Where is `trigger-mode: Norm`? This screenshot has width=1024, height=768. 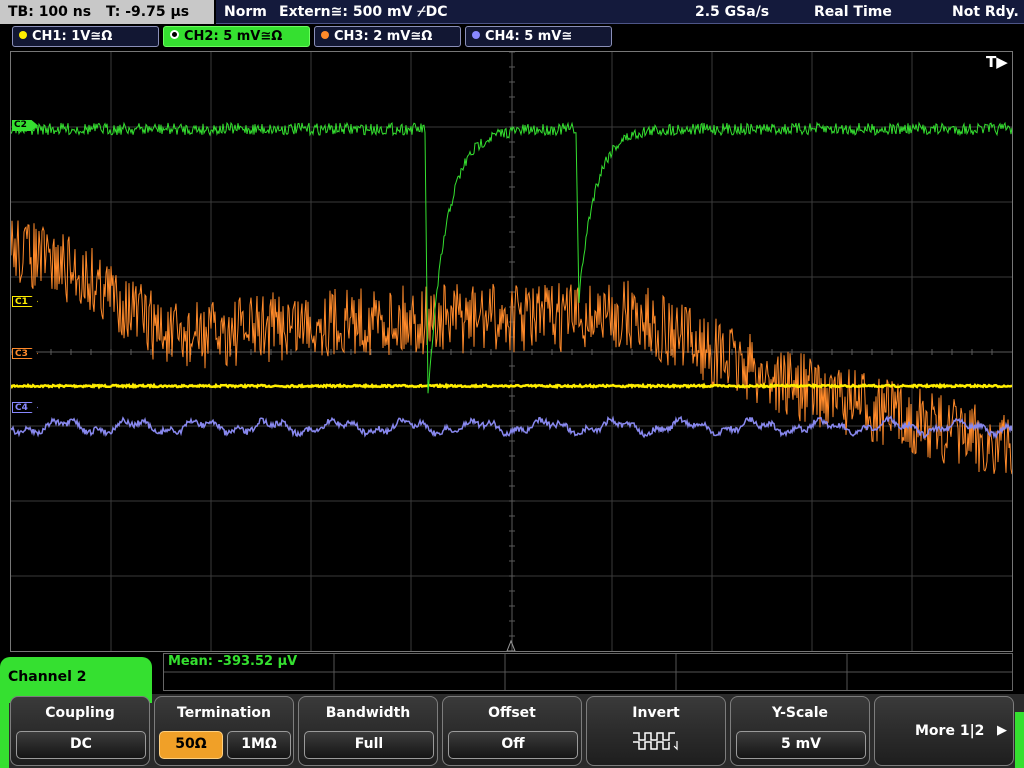
trigger-mode: Norm is located at coordinates (245, 12).